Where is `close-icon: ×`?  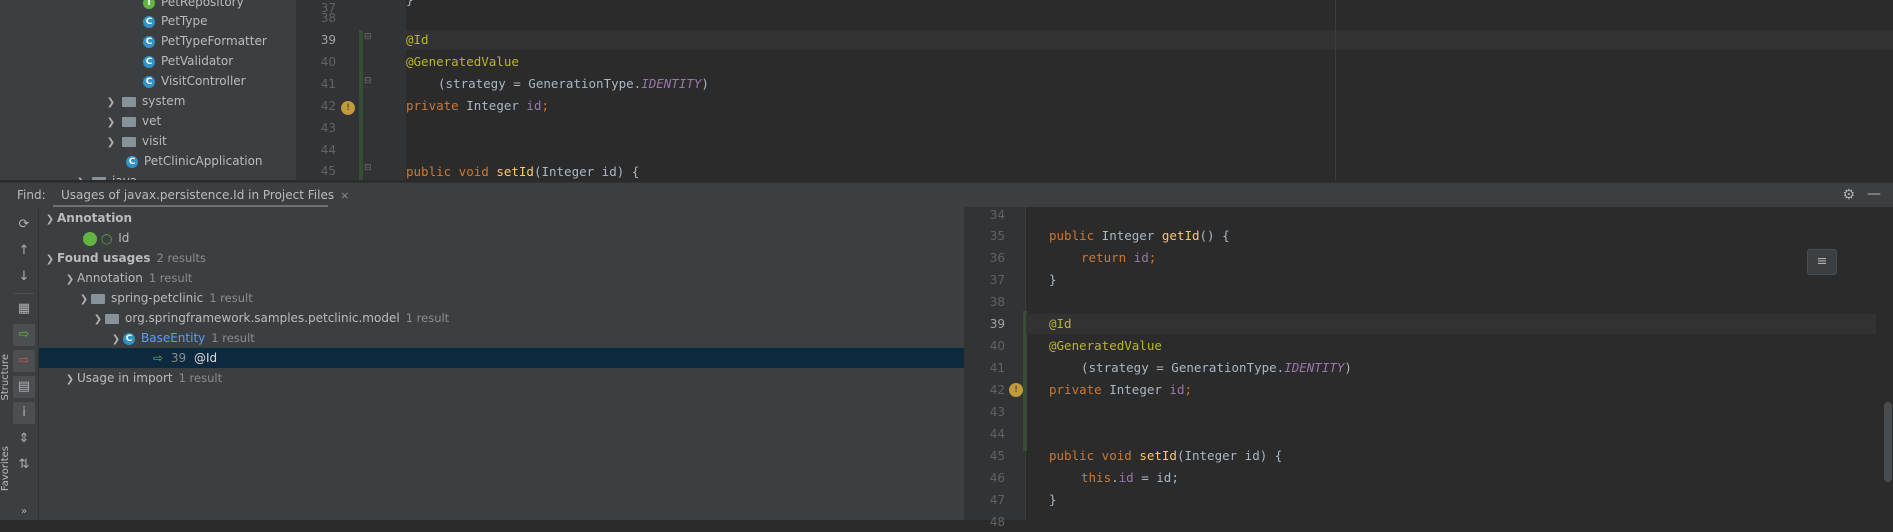
close-icon: × is located at coordinates (344, 195).